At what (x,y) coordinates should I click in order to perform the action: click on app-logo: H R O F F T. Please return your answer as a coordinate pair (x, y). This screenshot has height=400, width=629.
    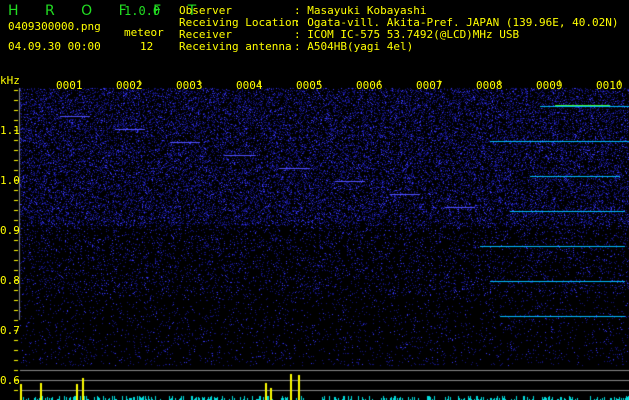
    Looking at the image, I should click on (108, 11).